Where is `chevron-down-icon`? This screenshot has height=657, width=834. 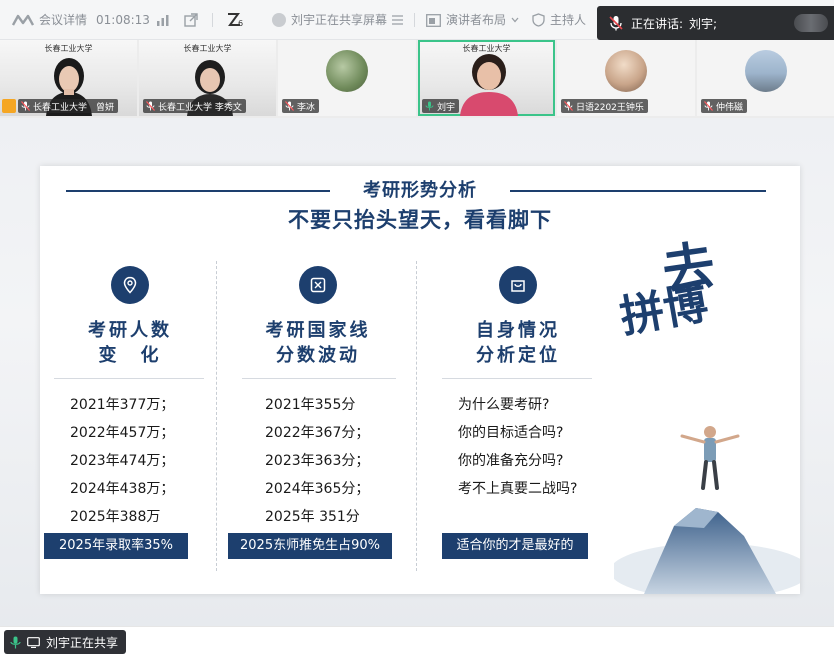 chevron-down-icon is located at coordinates (515, 20).